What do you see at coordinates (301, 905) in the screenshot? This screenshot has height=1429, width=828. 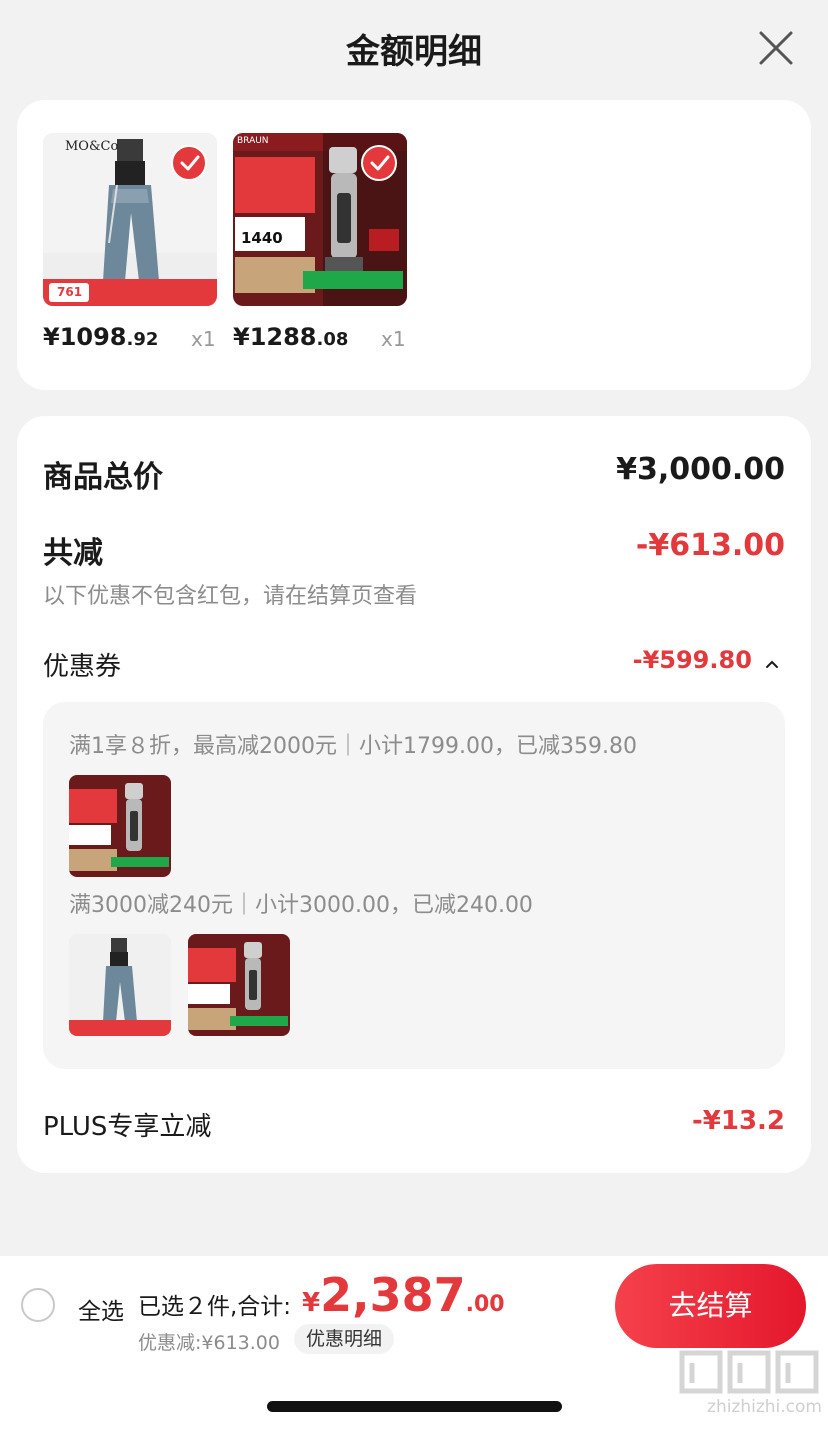 I see `coupon-rule-2: 满3000减240元｜小计3000.00，已减240.00` at bounding box center [301, 905].